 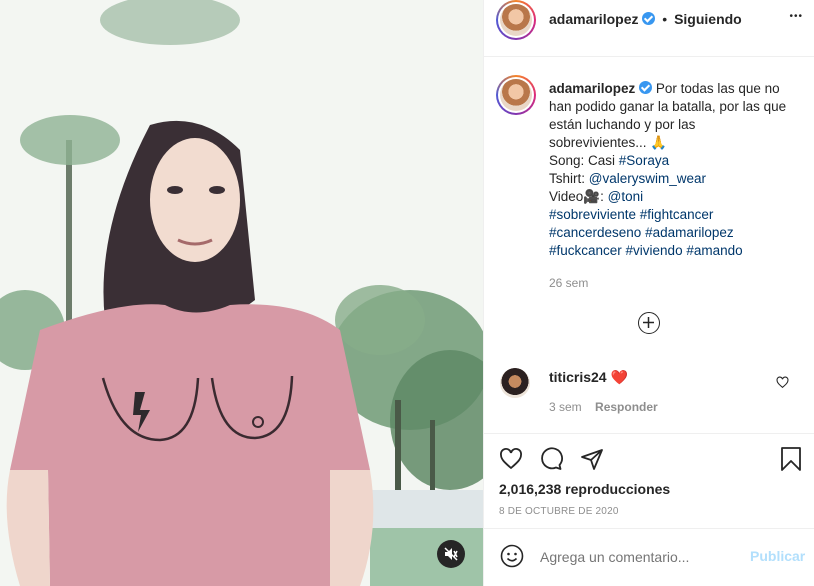 I want to click on like-comment-heart-icon, so click(x=782, y=382).